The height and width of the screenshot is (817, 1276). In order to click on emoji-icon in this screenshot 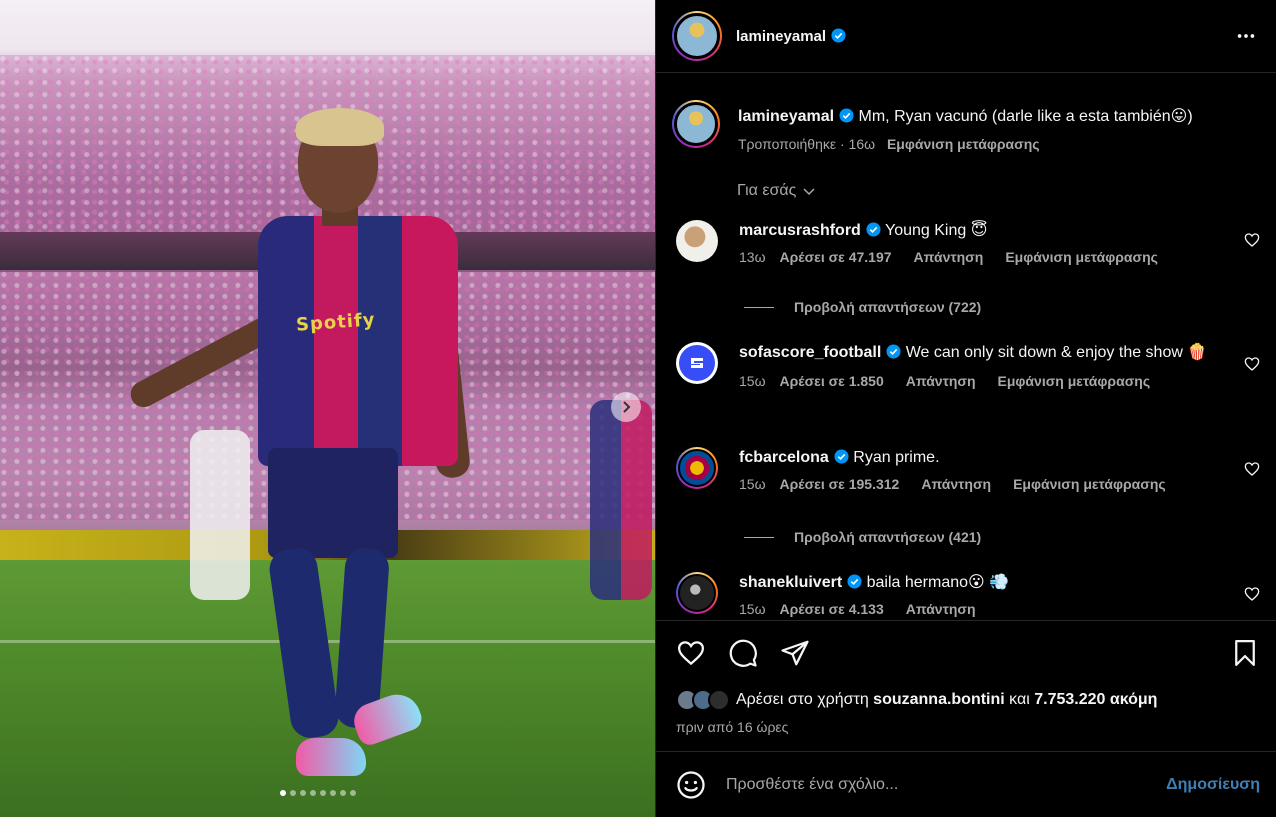, I will do `click(691, 785)`.